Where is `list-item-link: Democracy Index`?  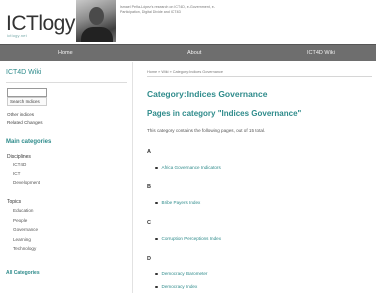
list-item-link: Democracy Index is located at coordinates (180, 286).